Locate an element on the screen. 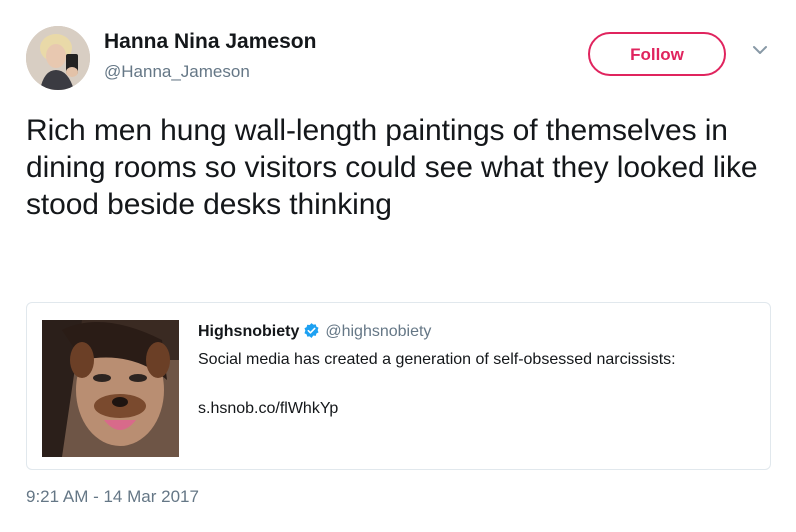  author-display-name: Hanna Nina Jameson is located at coordinates (210, 42).